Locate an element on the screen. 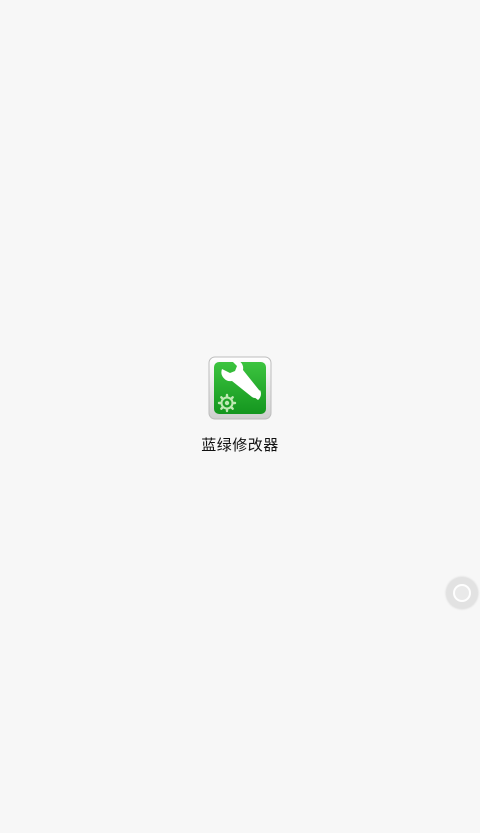 Image resolution: width=480 pixels, height=833 pixels. splash-content: 蓝绿修改器 is located at coordinates (240, 405).